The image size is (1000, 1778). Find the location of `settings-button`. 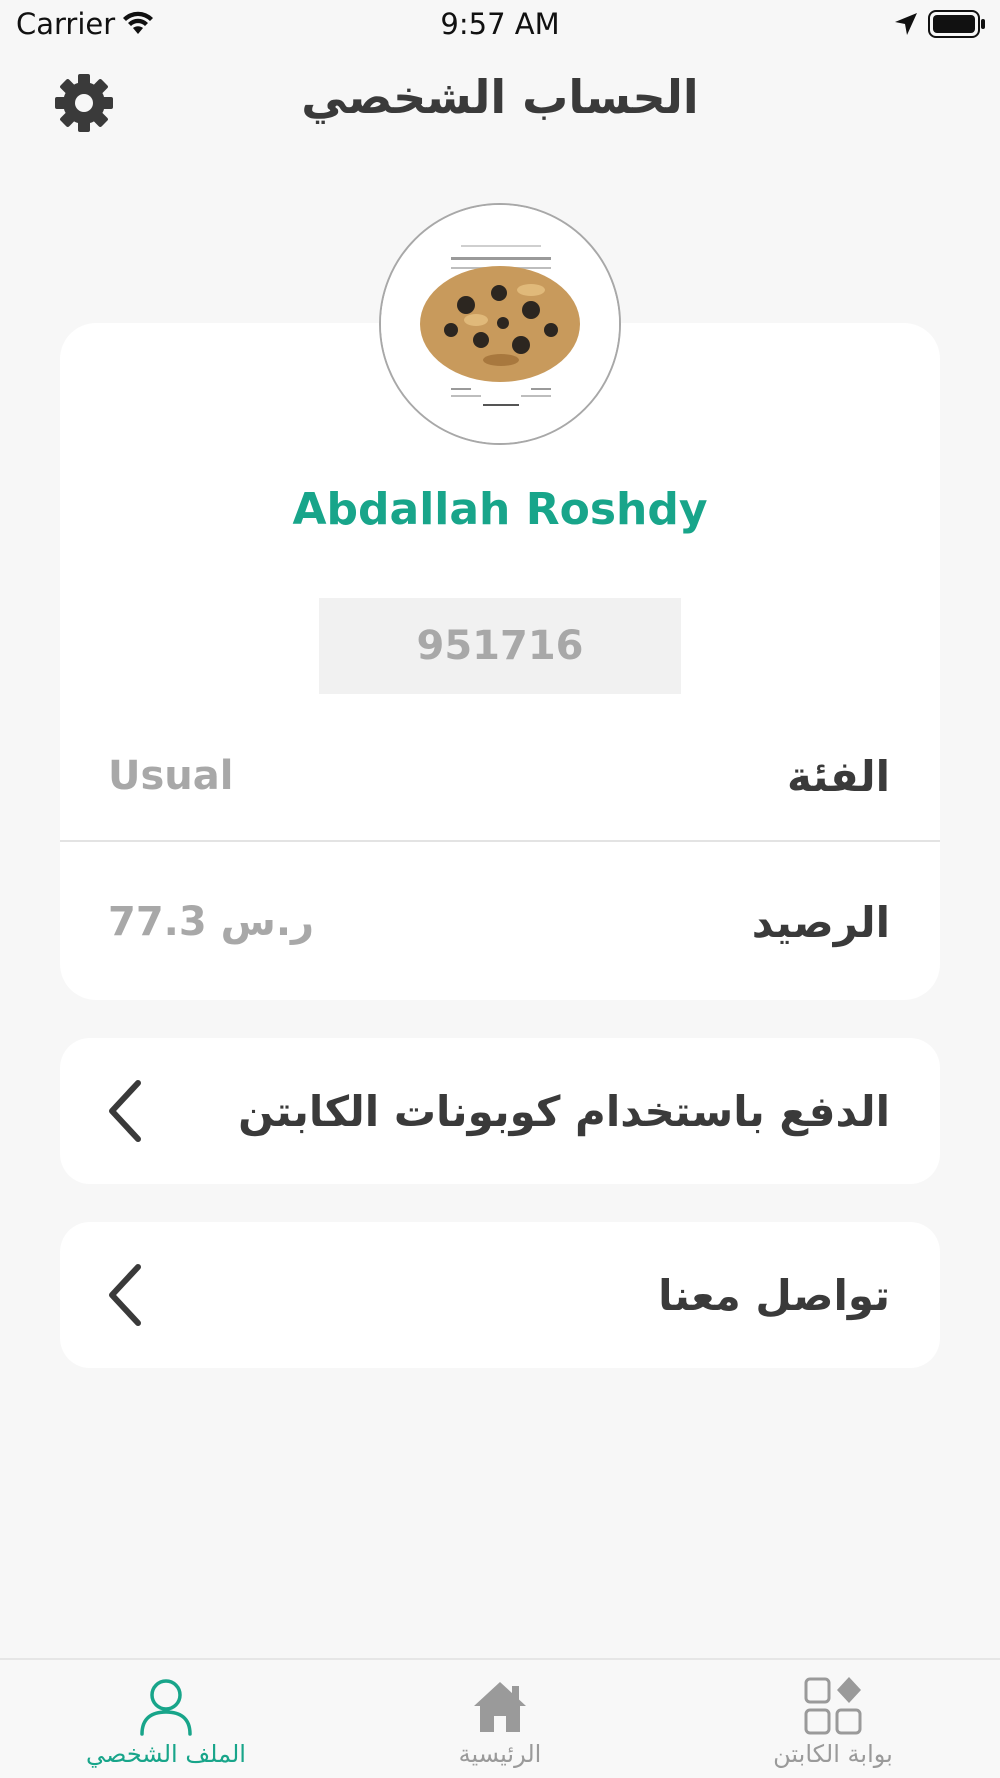

settings-button is located at coordinates (84, 103).